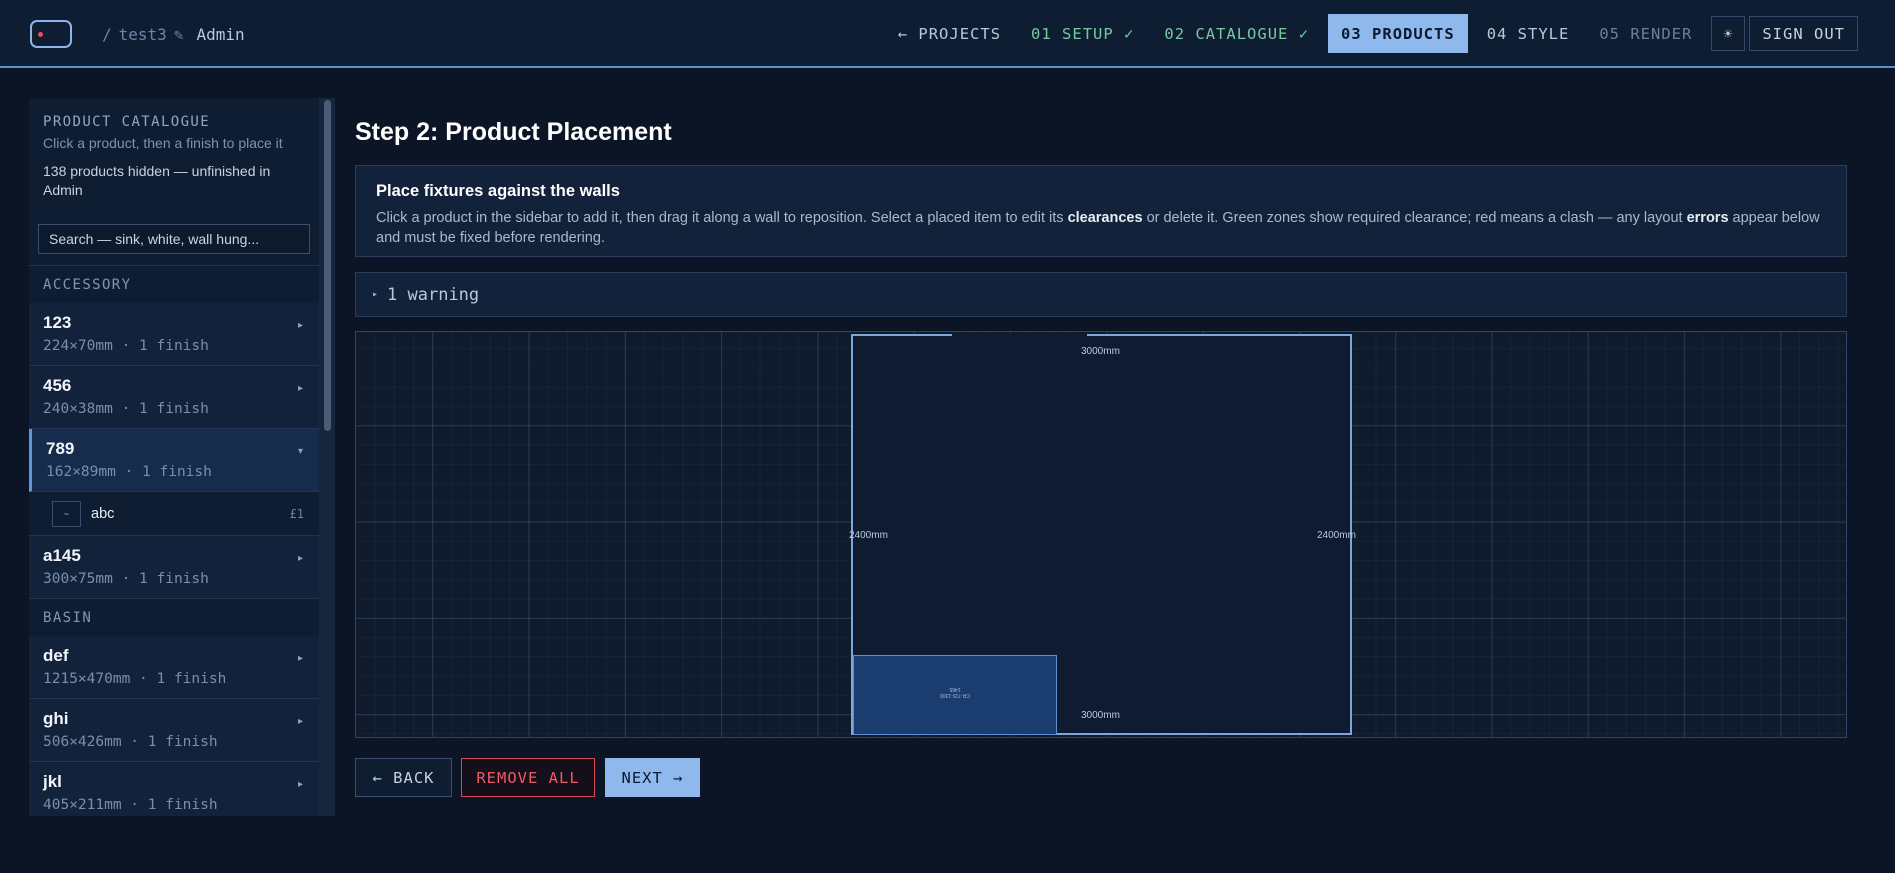 The width and height of the screenshot is (1895, 873). What do you see at coordinates (1728, 33) in the screenshot?
I see `theme-toggle-icon: ☀` at bounding box center [1728, 33].